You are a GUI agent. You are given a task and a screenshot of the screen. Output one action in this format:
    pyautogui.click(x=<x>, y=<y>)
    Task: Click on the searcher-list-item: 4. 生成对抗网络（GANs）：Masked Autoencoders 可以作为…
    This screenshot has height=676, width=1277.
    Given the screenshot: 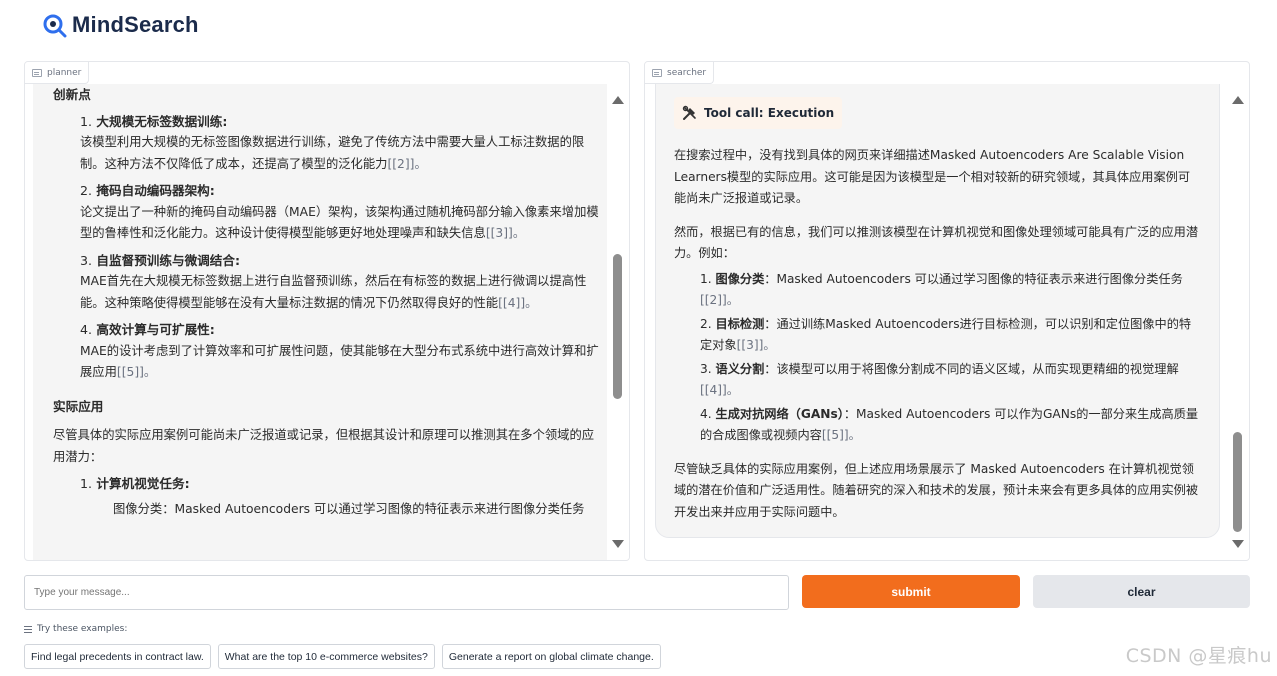 What is the action you would take?
    pyautogui.click(x=949, y=424)
    